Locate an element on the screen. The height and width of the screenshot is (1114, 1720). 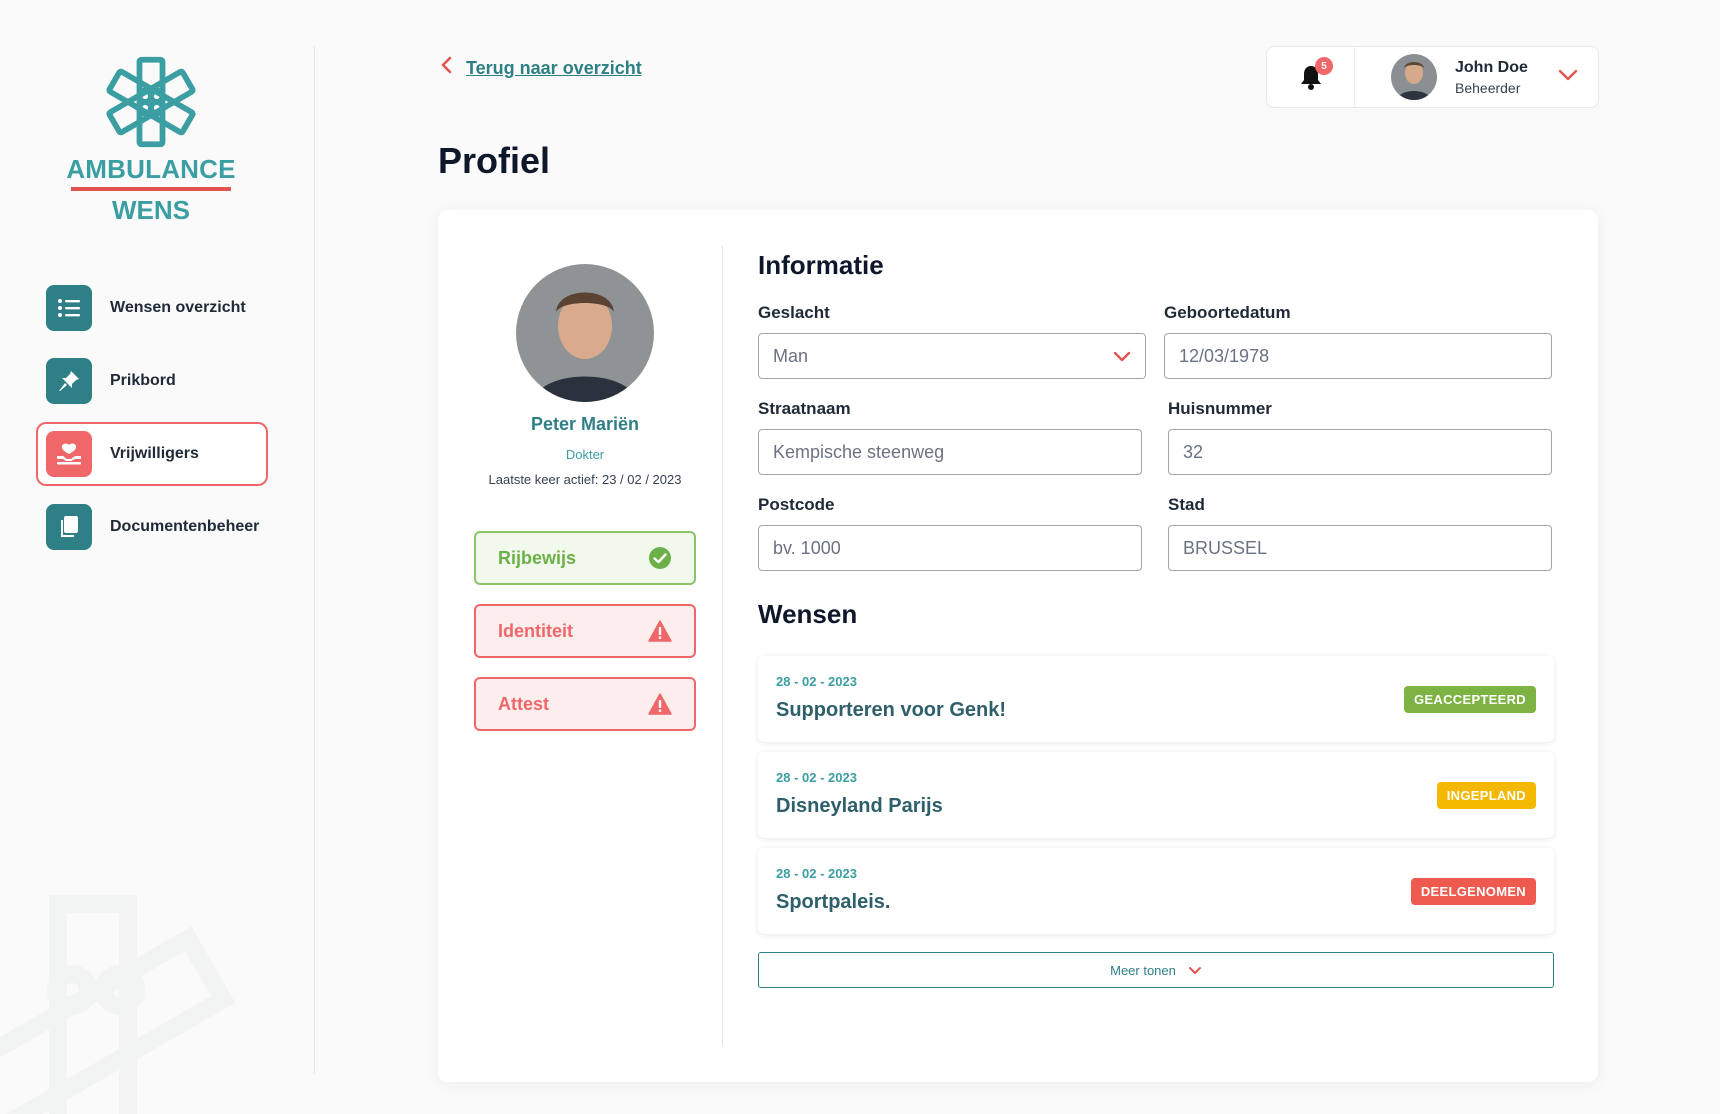
brand-underline is located at coordinates (151, 189).